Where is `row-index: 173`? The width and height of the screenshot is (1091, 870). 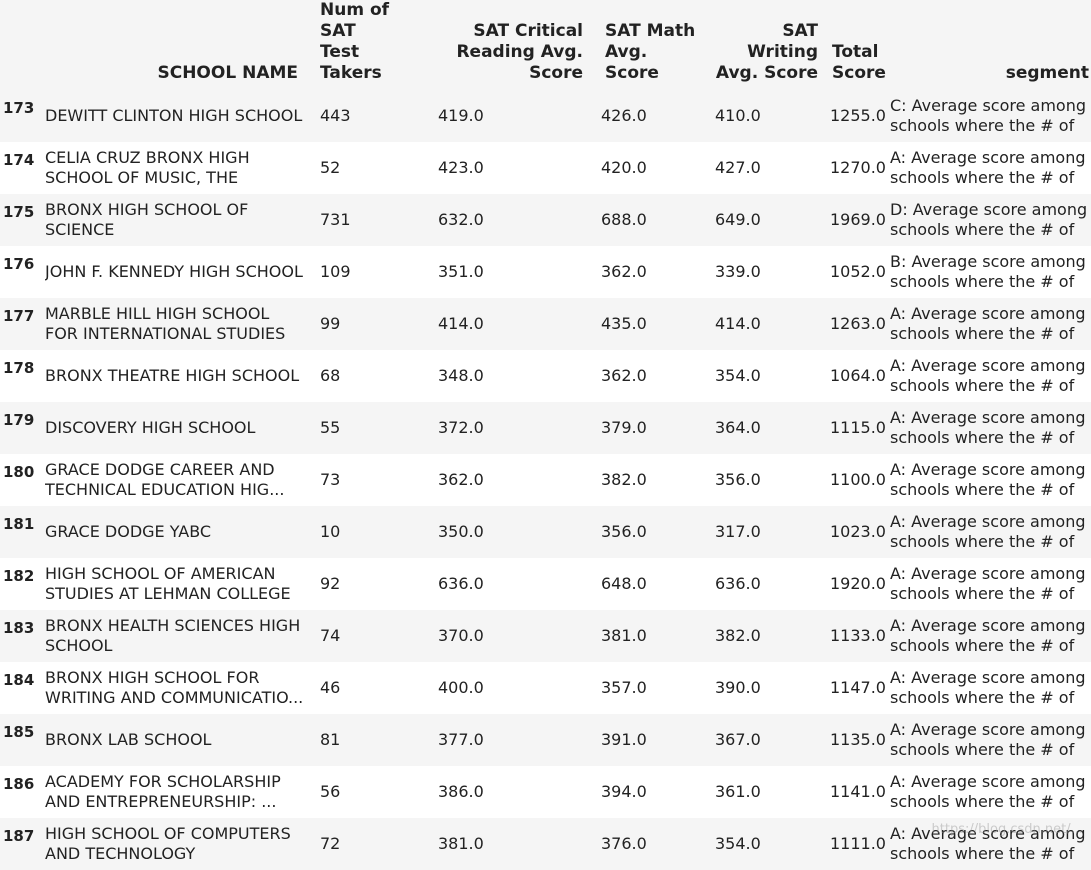
row-index: 173 is located at coordinates (19, 108).